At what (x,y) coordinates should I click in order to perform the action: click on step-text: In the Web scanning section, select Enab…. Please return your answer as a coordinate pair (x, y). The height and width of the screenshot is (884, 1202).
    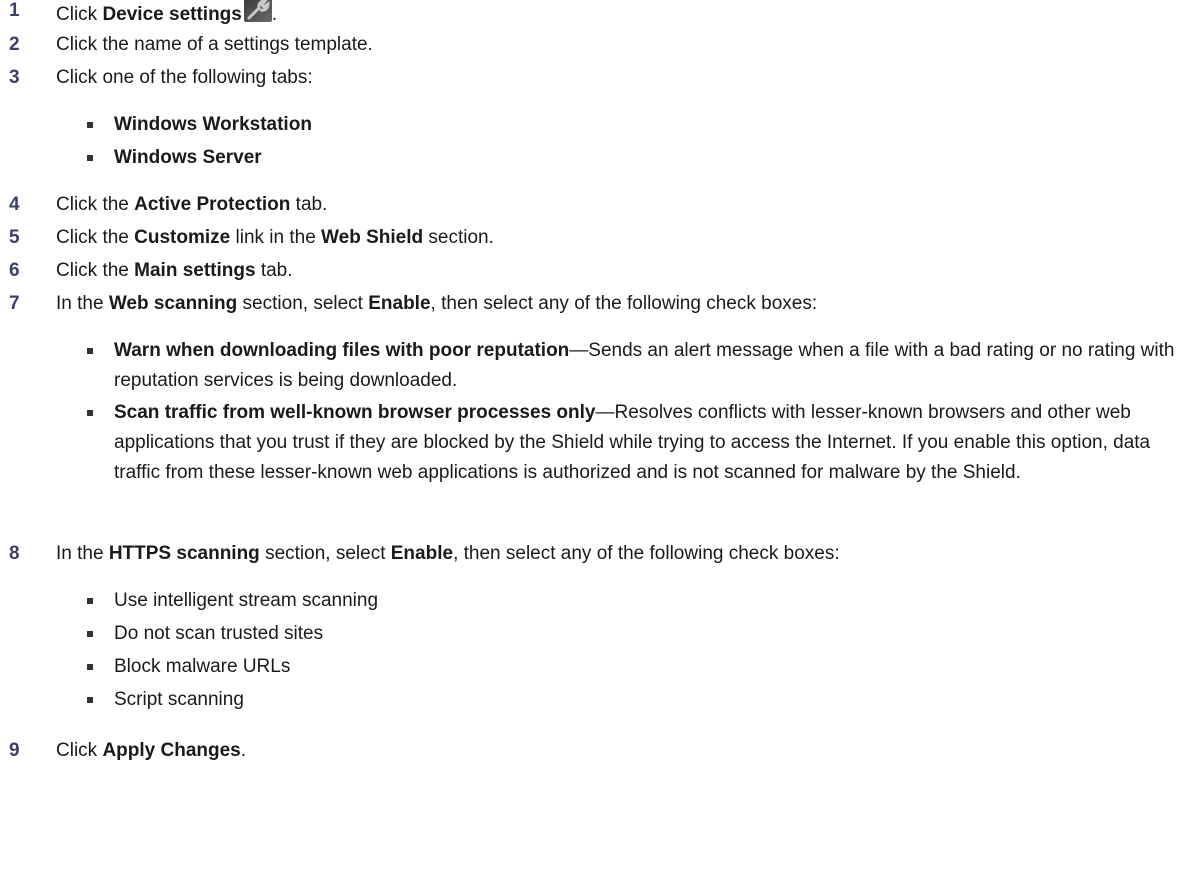
    Looking at the image, I should click on (625, 304).